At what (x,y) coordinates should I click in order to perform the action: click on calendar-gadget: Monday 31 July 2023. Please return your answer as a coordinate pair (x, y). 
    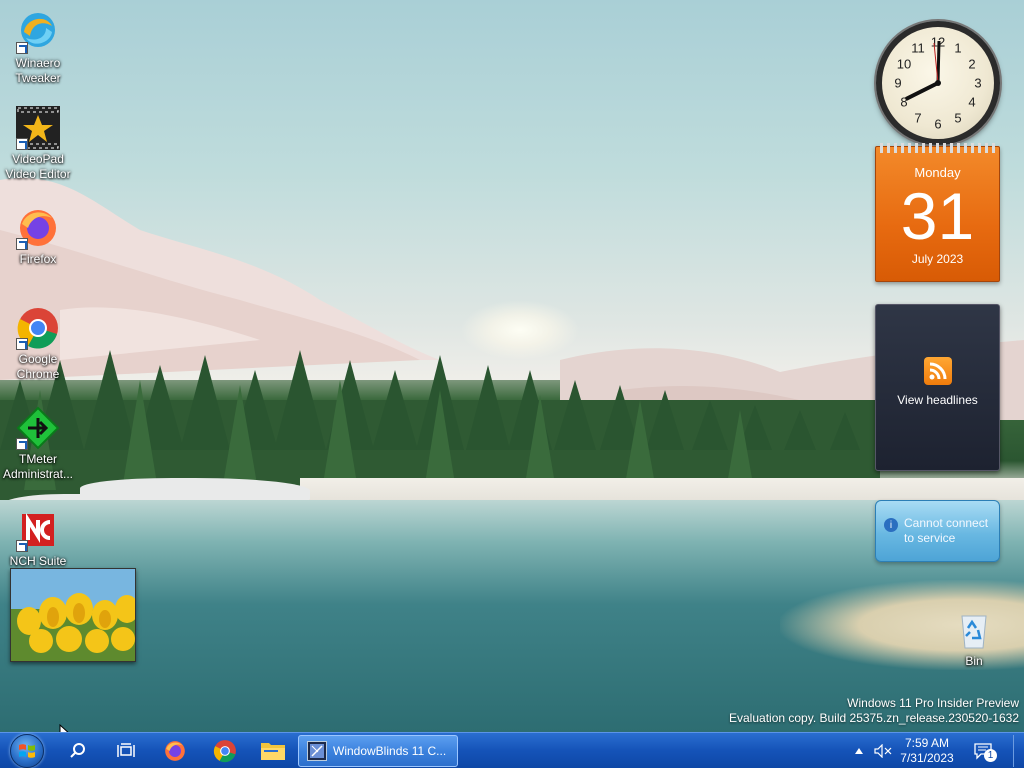
    Looking at the image, I should click on (937, 212).